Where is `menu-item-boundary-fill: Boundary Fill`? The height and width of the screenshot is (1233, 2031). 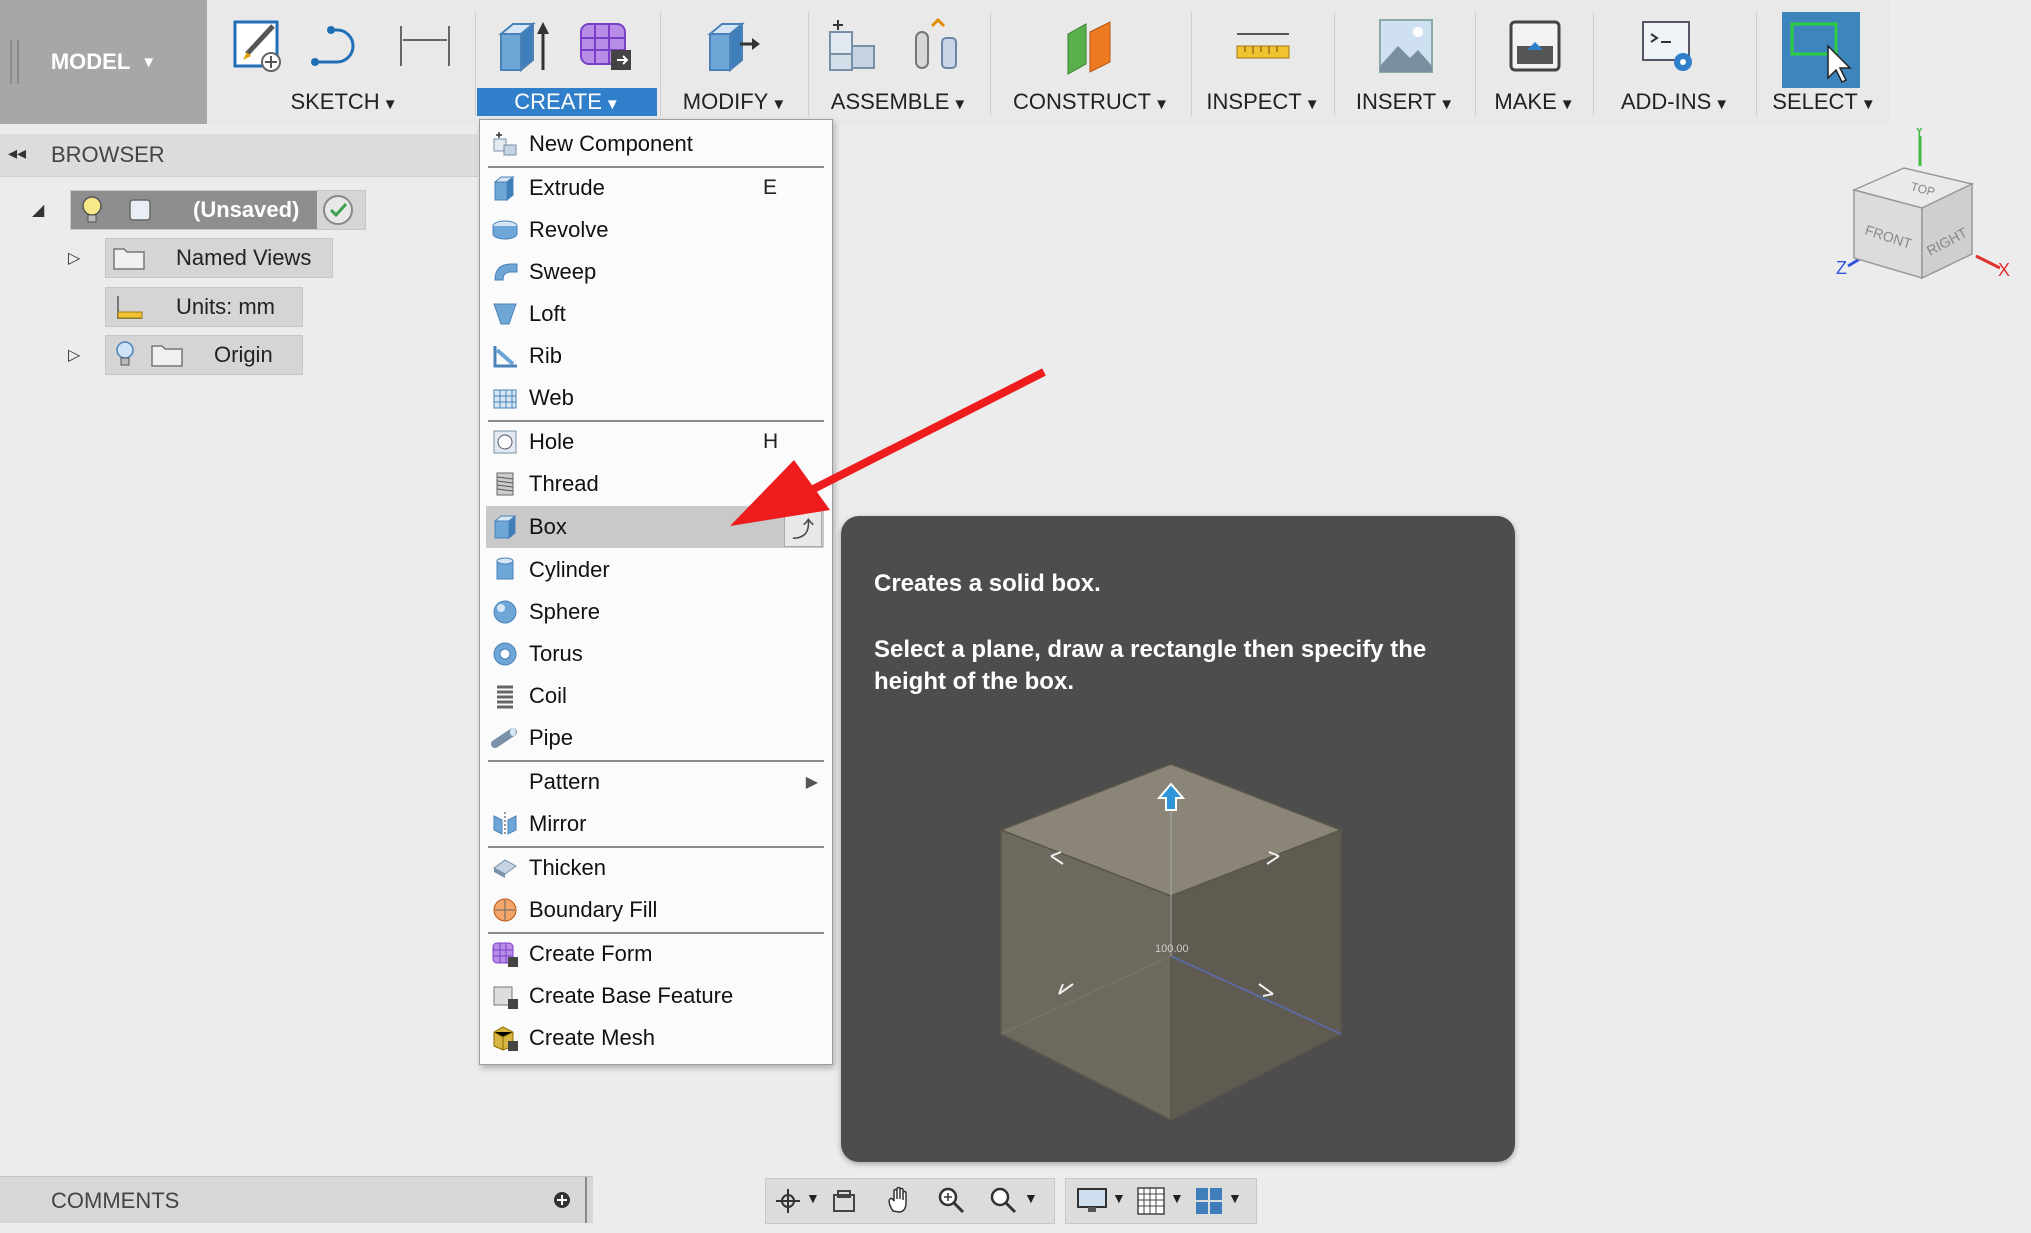 menu-item-boundary-fill: Boundary Fill is located at coordinates (655, 910).